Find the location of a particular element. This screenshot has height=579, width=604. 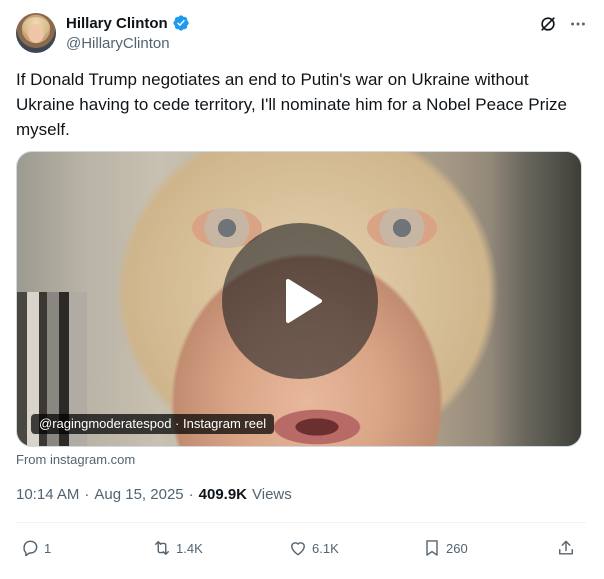

share-icon is located at coordinates (566, 547).